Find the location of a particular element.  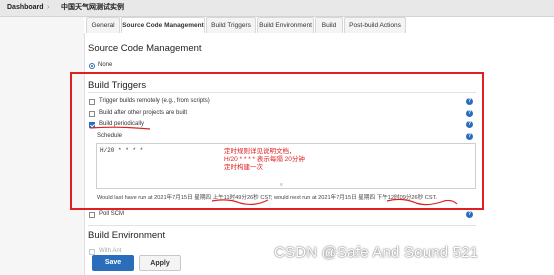

apply-button: Apply is located at coordinates (160, 263).